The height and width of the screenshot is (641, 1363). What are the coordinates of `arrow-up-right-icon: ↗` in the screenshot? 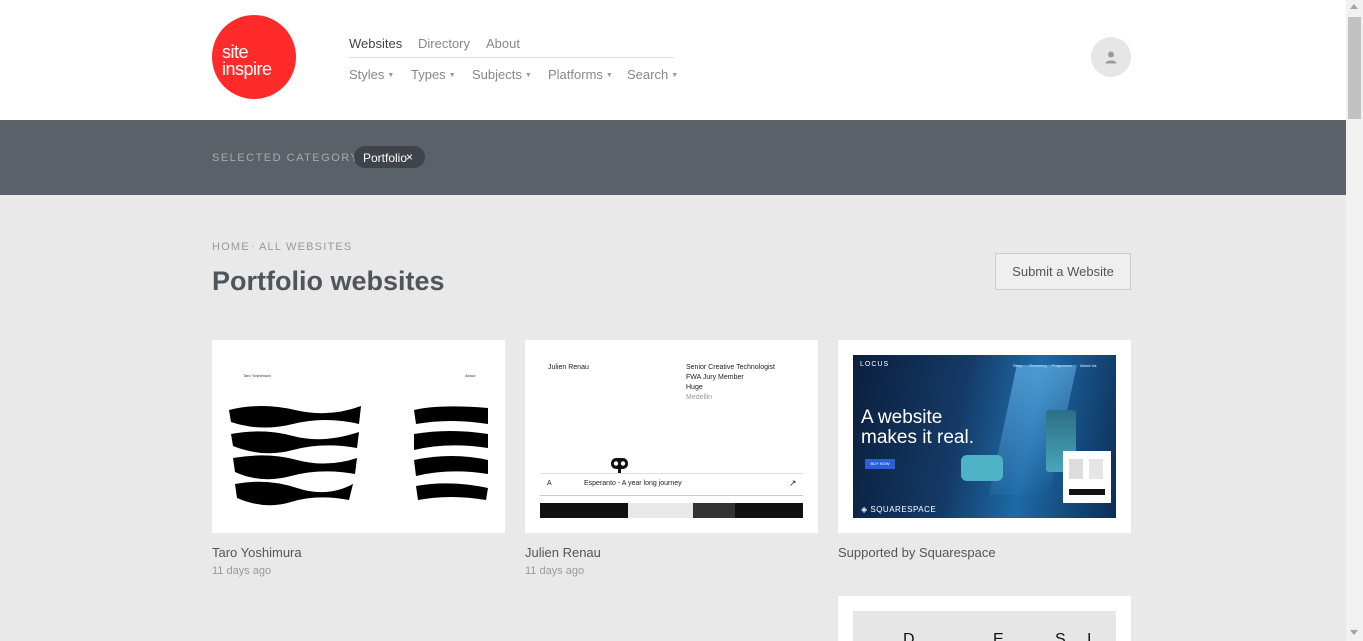 It's located at (793, 483).